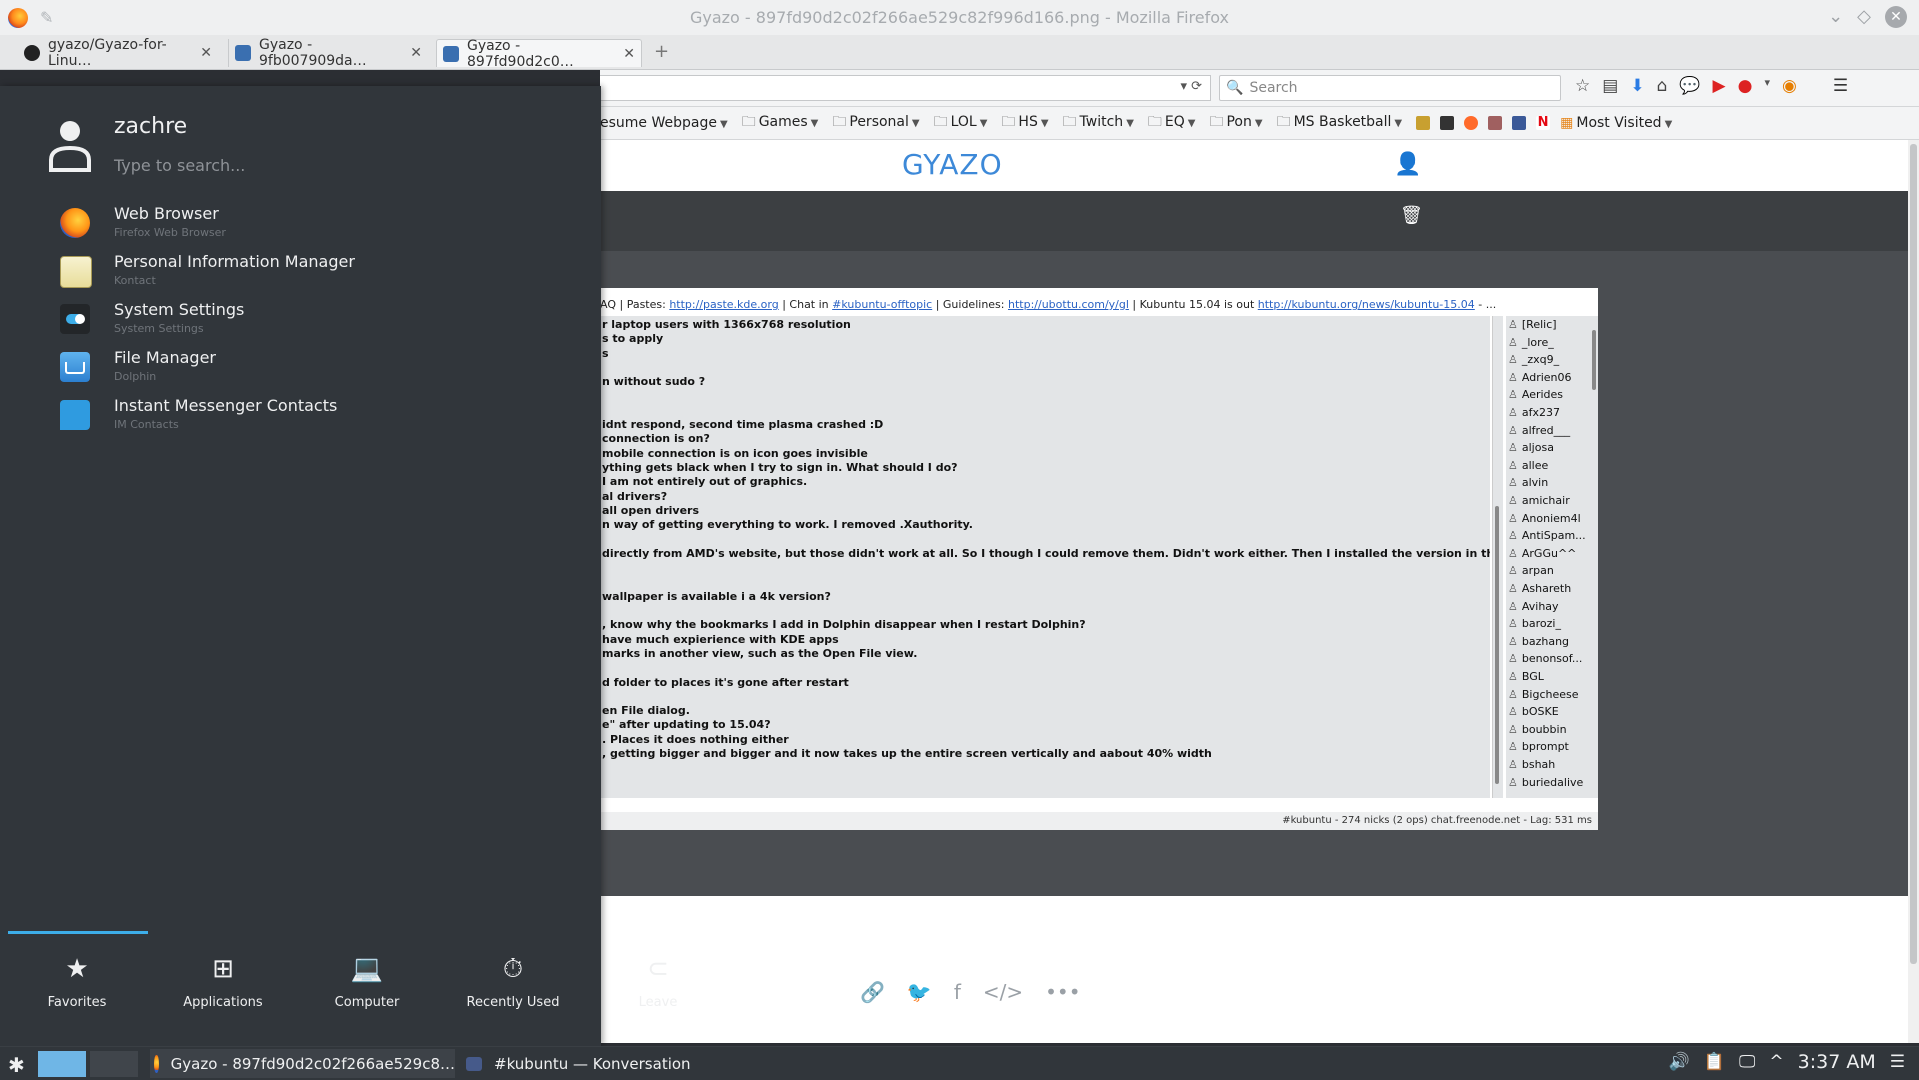 The width and height of the screenshot is (1919, 1080). Describe the element at coordinates (513, 980) in the screenshot. I see `tab-recently-used: ⏱ Recently Used` at that location.